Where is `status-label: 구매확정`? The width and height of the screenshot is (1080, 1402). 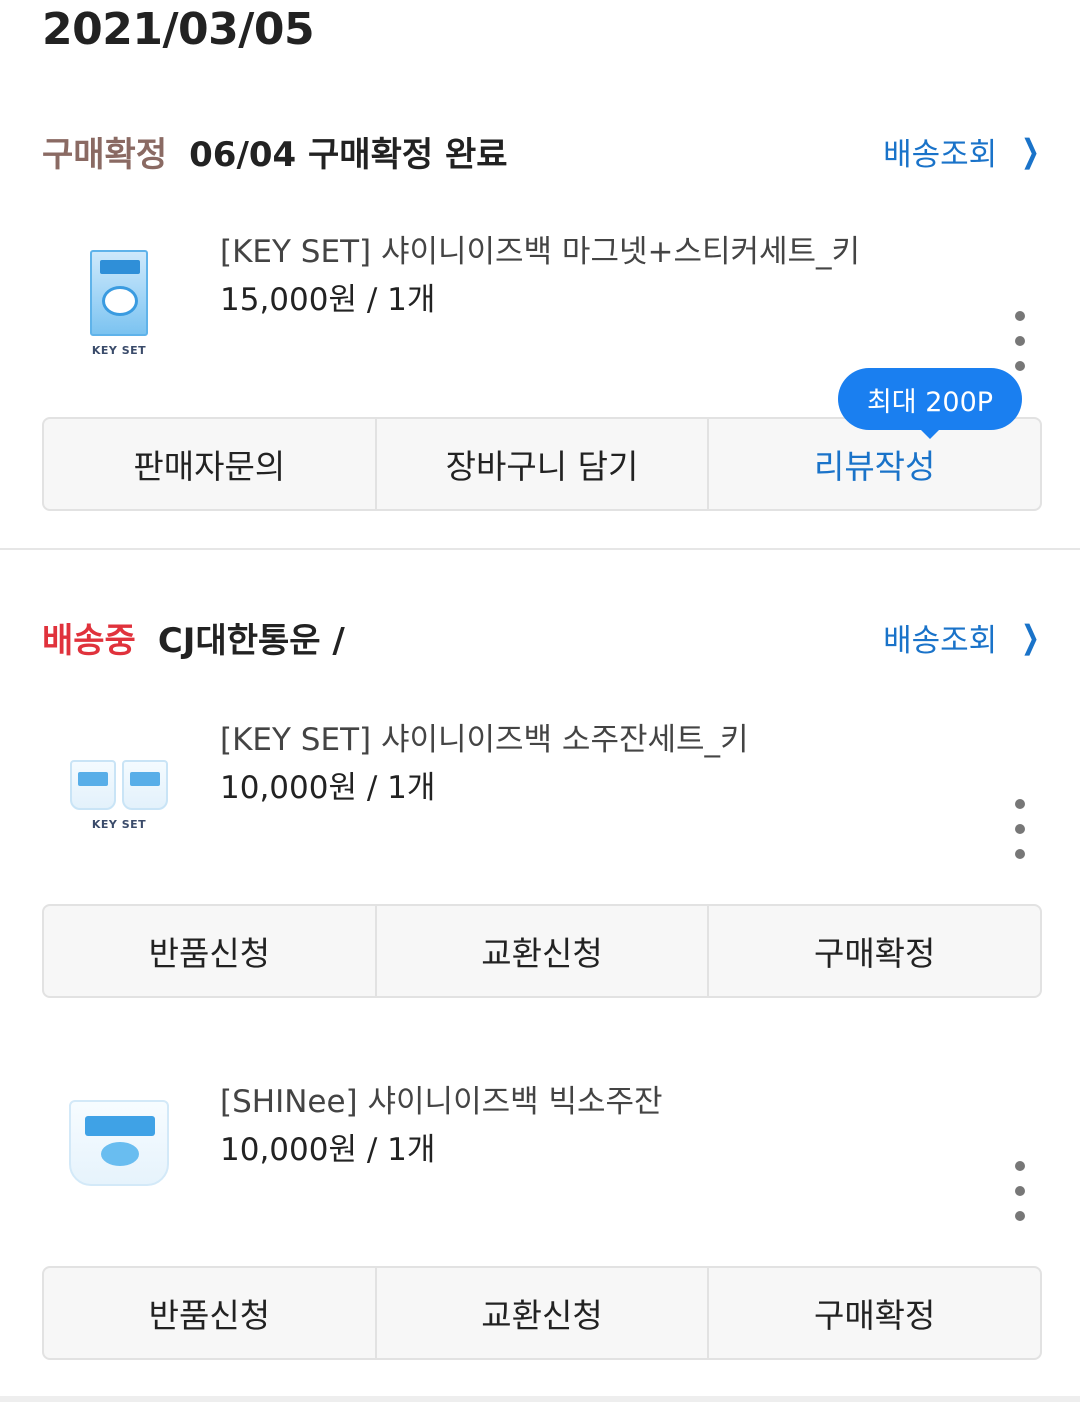 status-label: 구매확정 is located at coordinates (105, 154).